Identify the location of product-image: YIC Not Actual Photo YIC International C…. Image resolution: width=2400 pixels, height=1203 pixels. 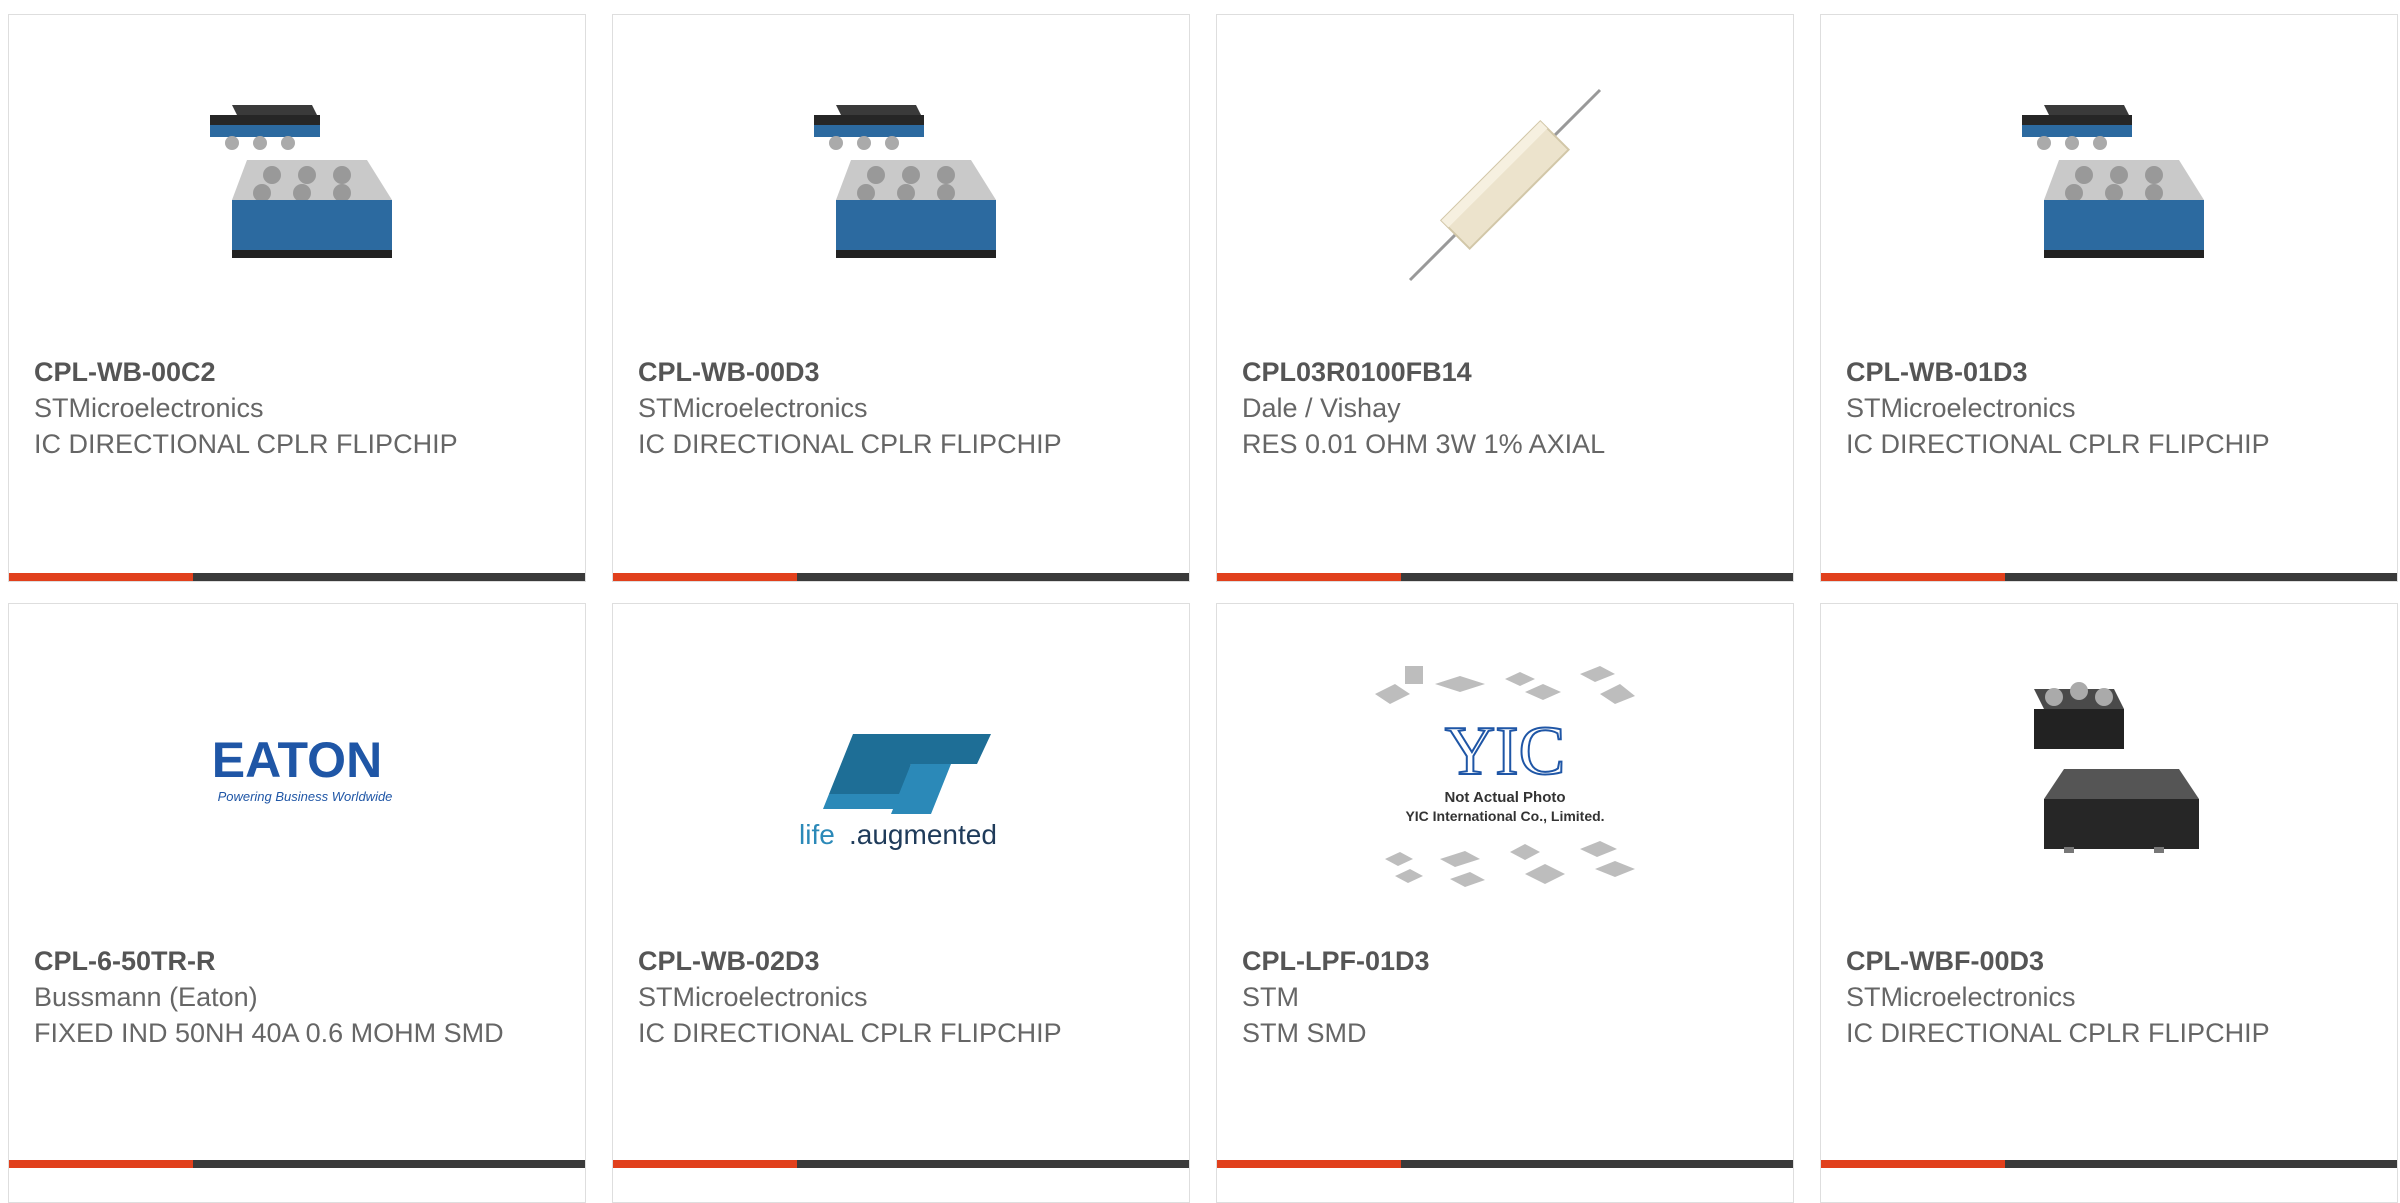
(1505, 779).